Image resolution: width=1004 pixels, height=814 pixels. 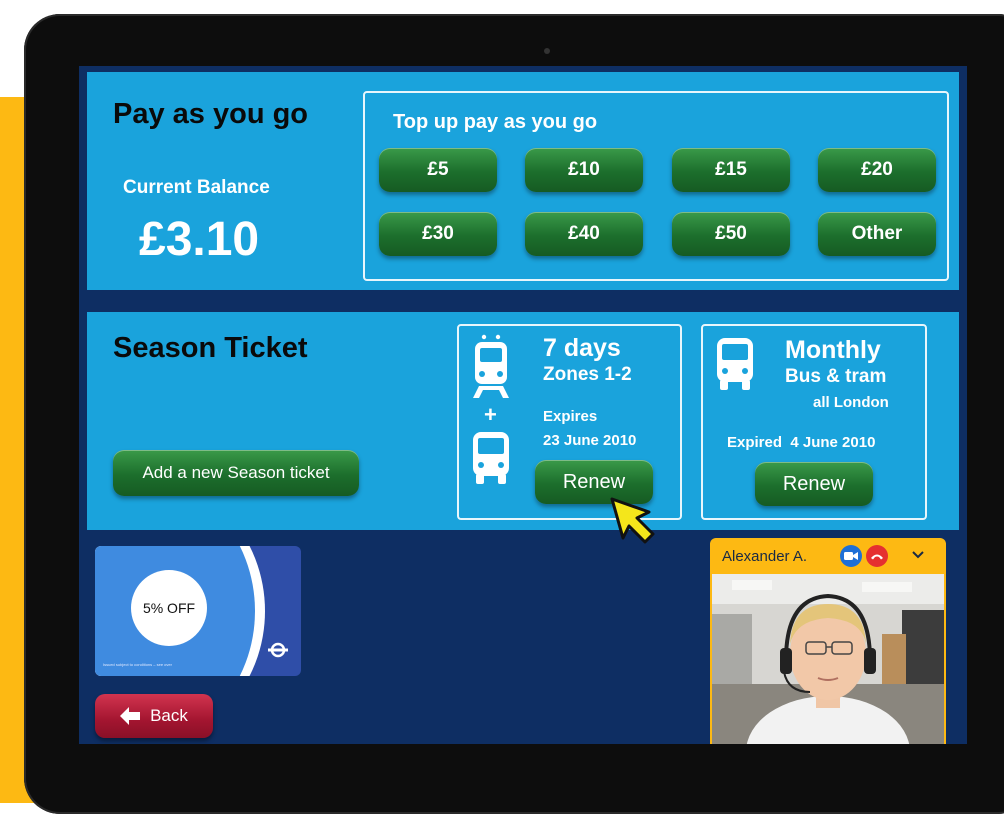 What do you see at coordinates (199, 239) in the screenshot?
I see `balance-value: £3.10` at bounding box center [199, 239].